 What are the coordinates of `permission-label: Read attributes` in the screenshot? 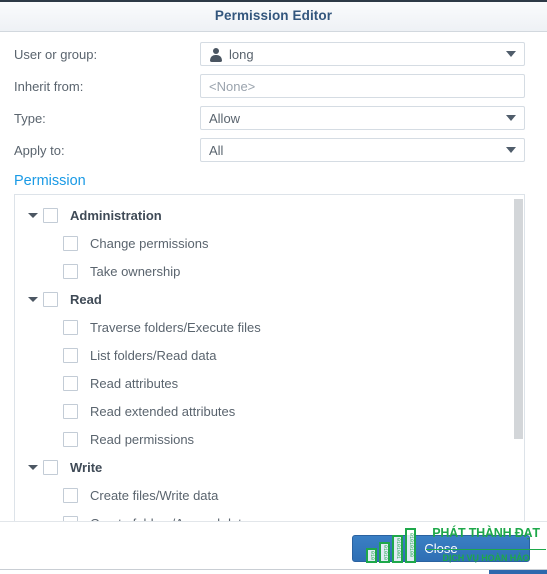 It's located at (134, 383).